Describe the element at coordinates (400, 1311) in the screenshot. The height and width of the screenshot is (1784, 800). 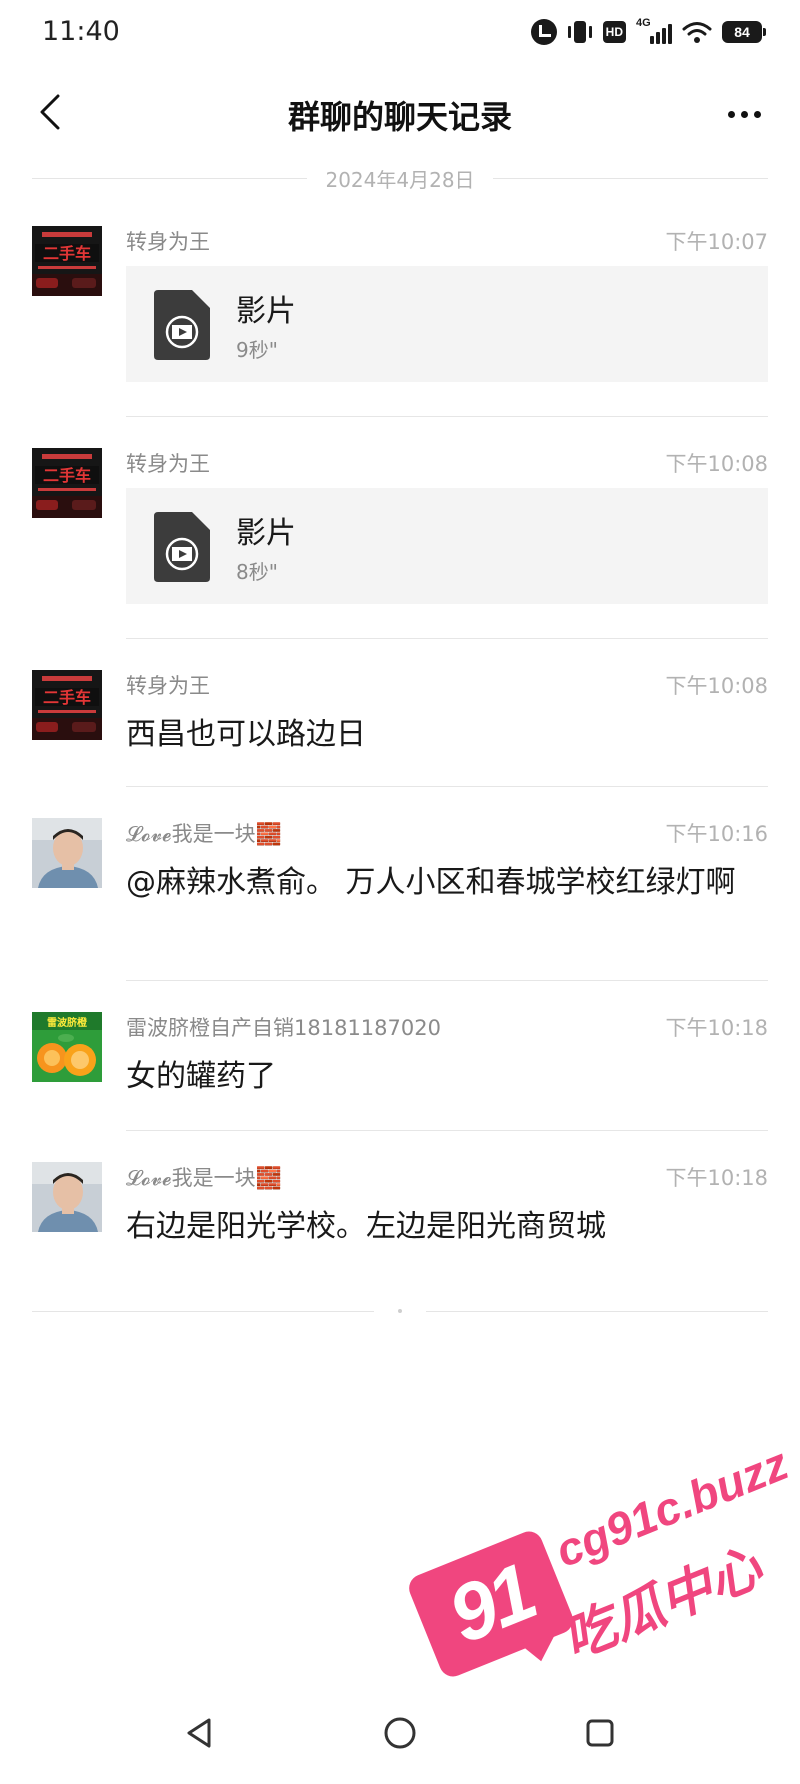
I see `end-divider` at that location.